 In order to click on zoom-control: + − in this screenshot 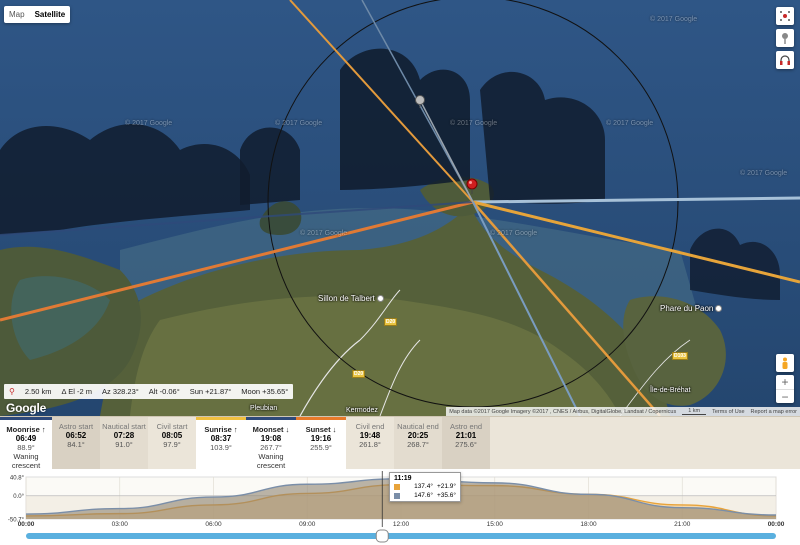, I will do `click(785, 389)`.